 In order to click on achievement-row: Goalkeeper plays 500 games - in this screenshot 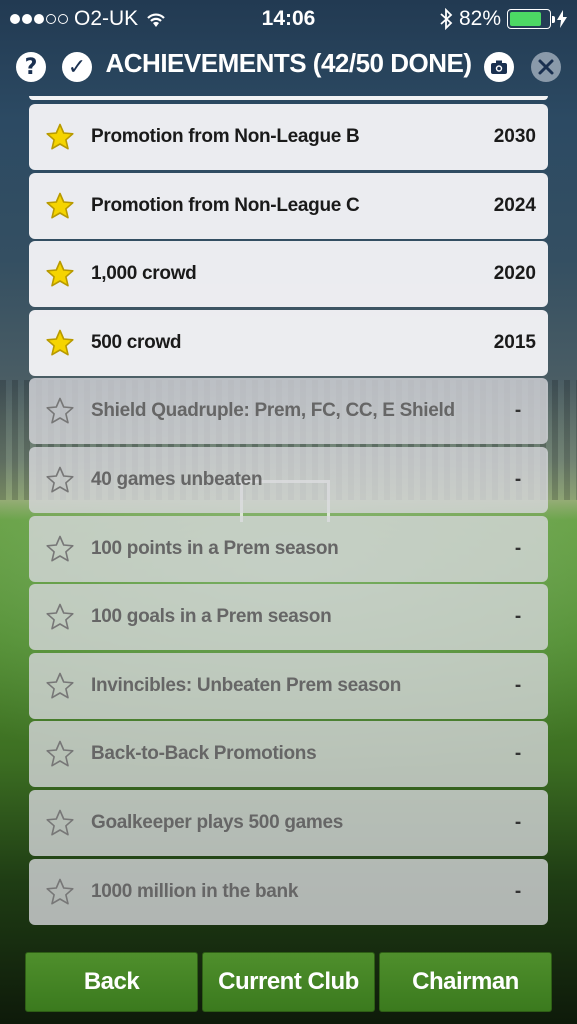, I will do `click(288, 823)`.